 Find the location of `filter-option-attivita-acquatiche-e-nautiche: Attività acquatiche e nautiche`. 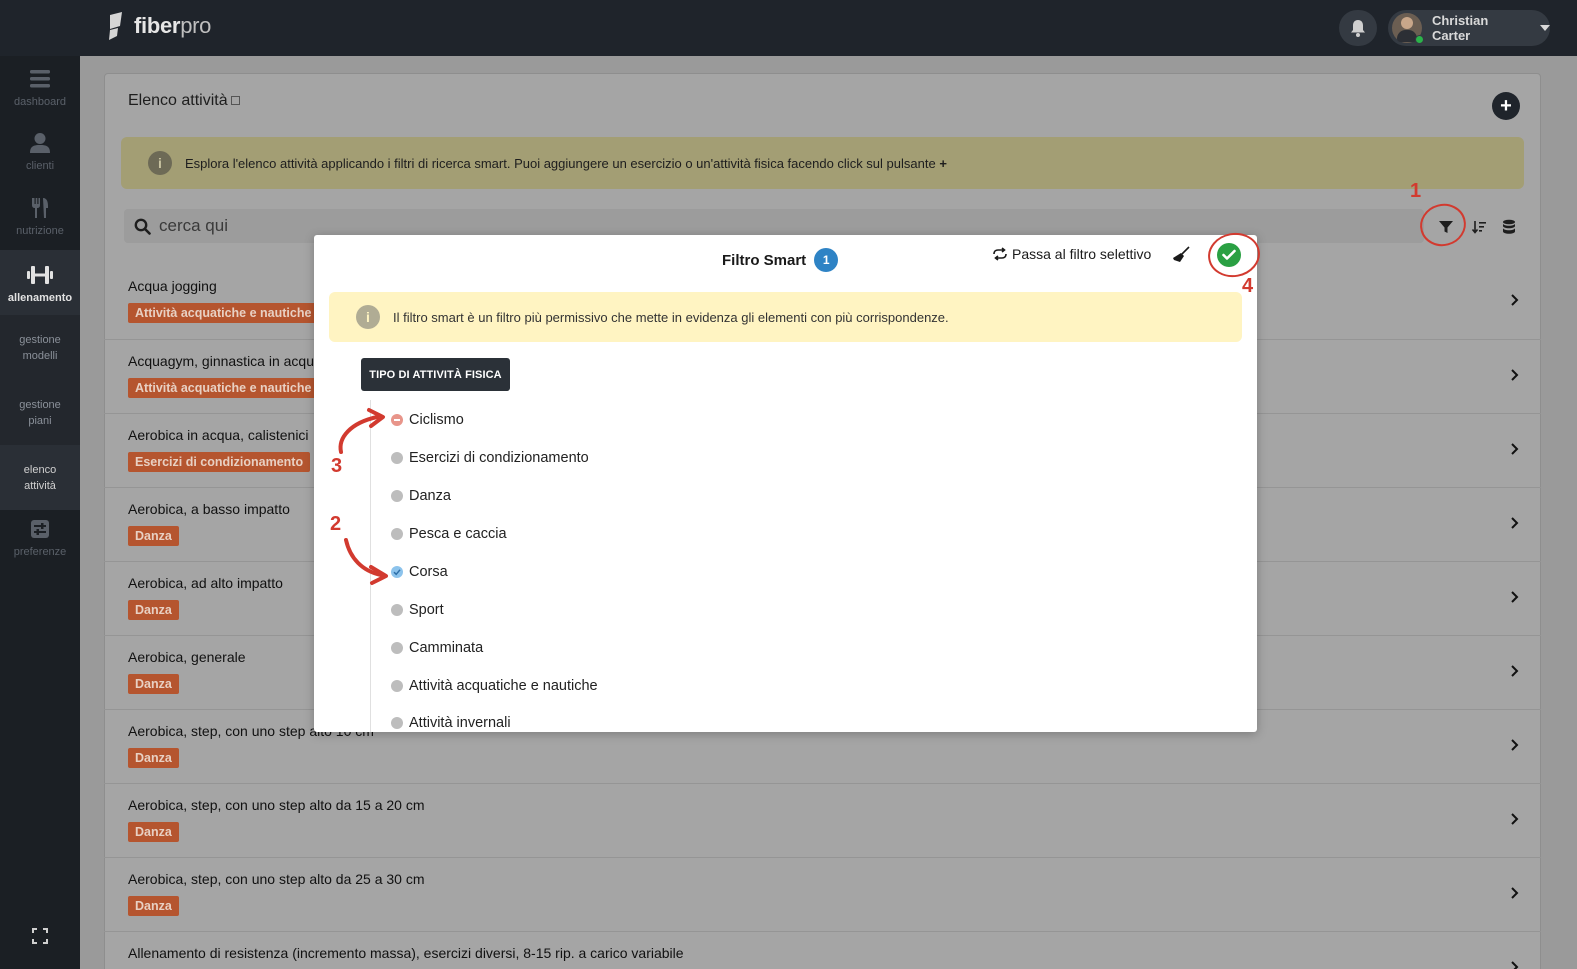

filter-option-attivita-acquatiche-e-nautiche: Attività acquatiche e nautiche is located at coordinates (494, 686).